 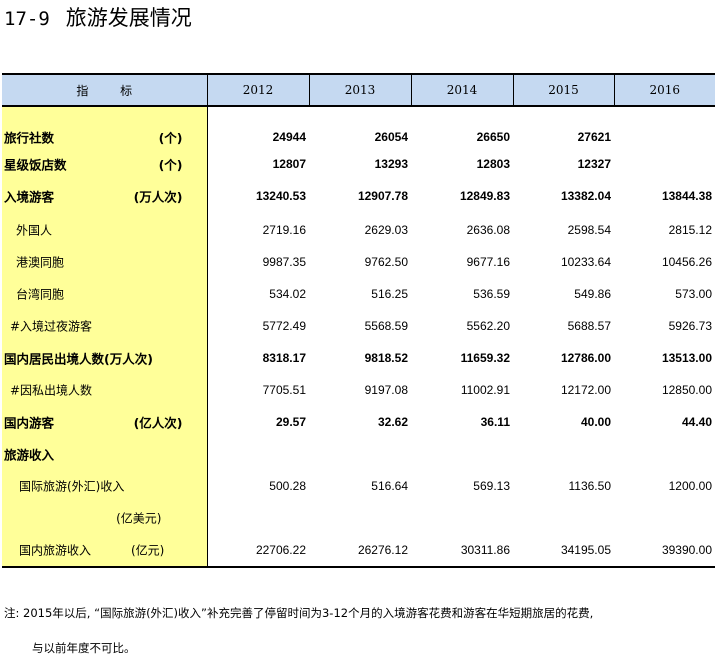 What do you see at coordinates (585, 358) in the screenshot?
I see `cell-2015: 12786.00` at bounding box center [585, 358].